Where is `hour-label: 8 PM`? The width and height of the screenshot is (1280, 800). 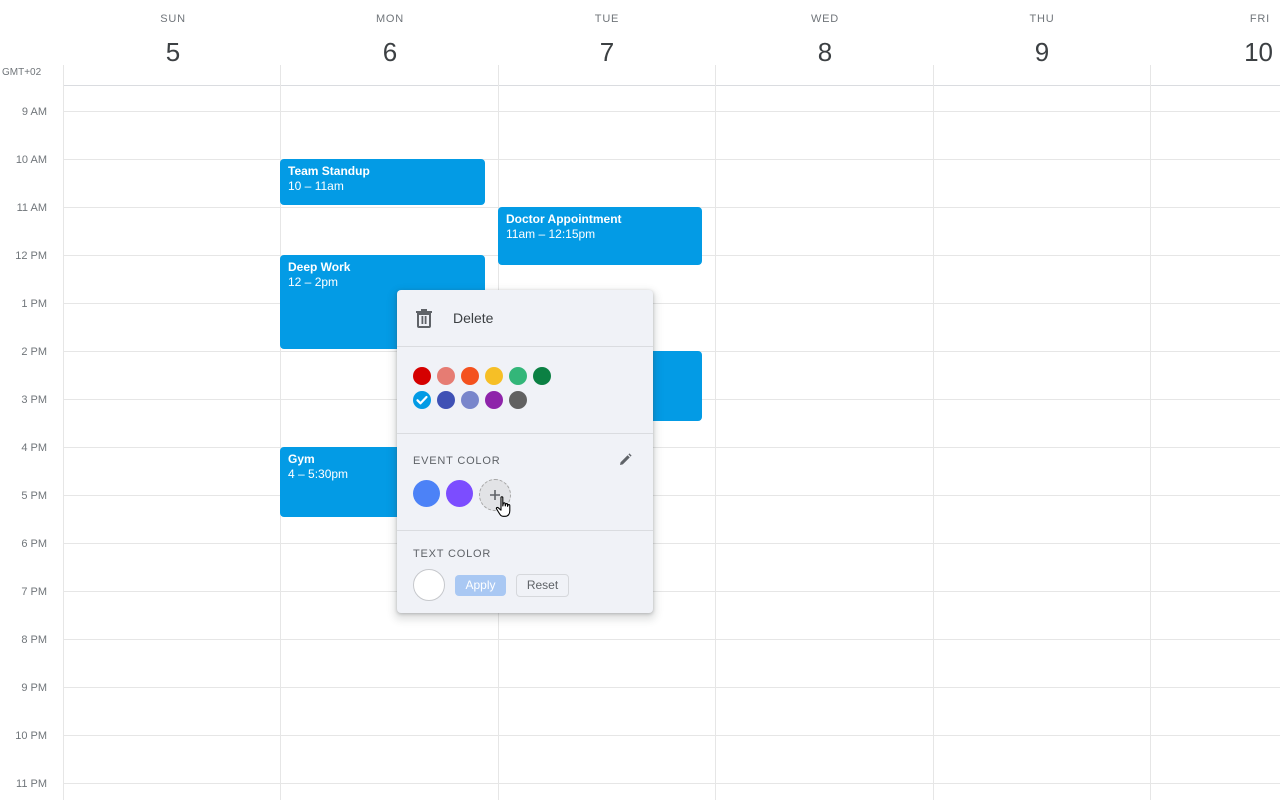 hour-label: 8 PM is located at coordinates (34, 640).